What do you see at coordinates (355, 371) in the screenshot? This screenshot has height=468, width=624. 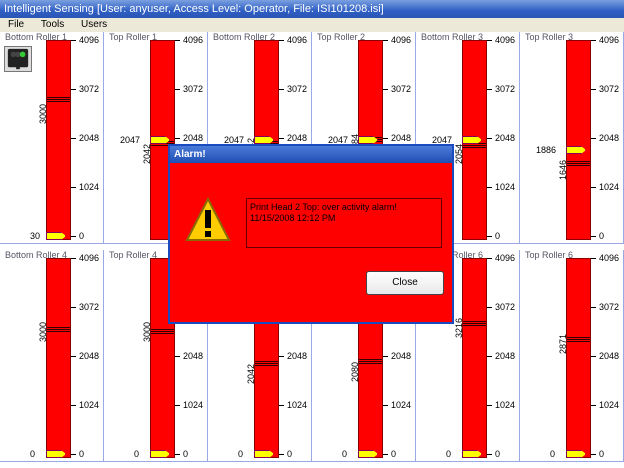 I see `gauge-reading: 2080` at bounding box center [355, 371].